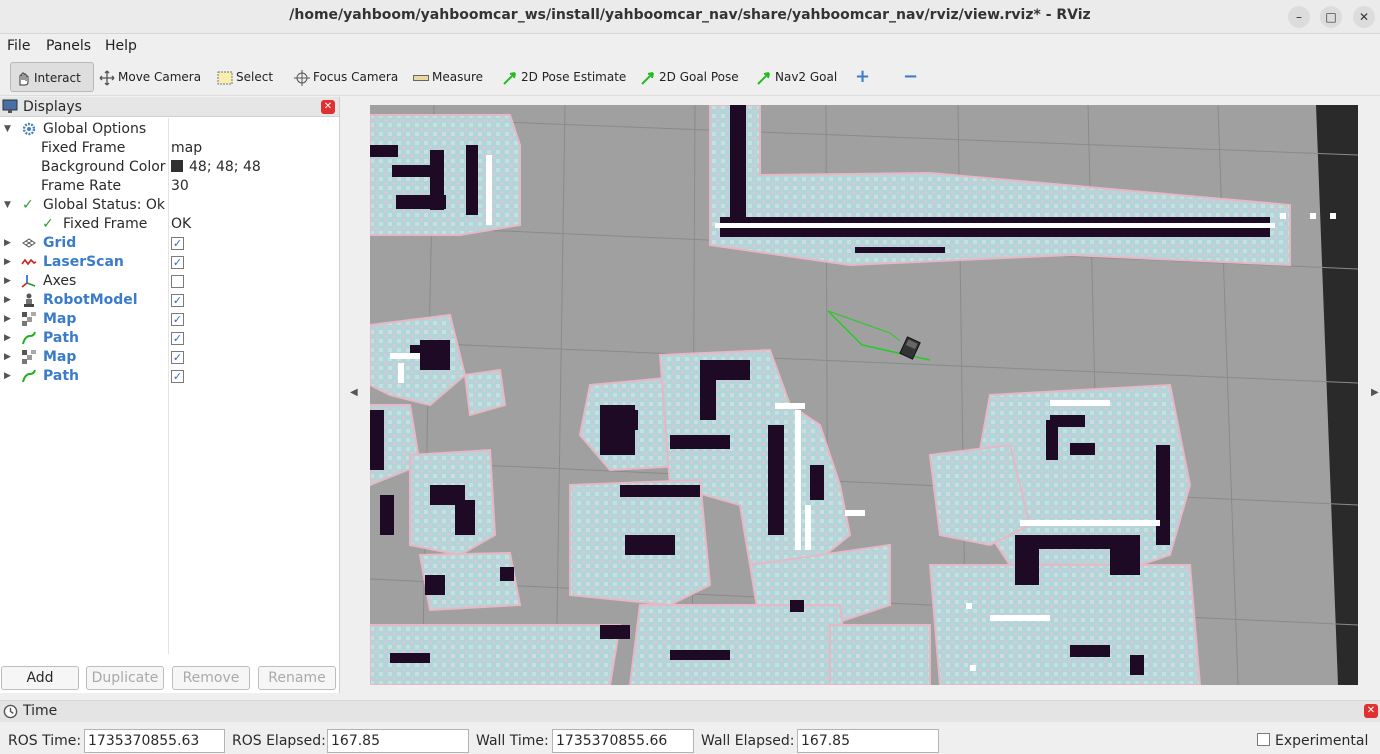 This screenshot has height=754, width=1380. What do you see at coordinates (169, 148) in the screenshot?
I see `tree-row-fixed-frame: Fixed Frame map` at bounding box center [169, 148].